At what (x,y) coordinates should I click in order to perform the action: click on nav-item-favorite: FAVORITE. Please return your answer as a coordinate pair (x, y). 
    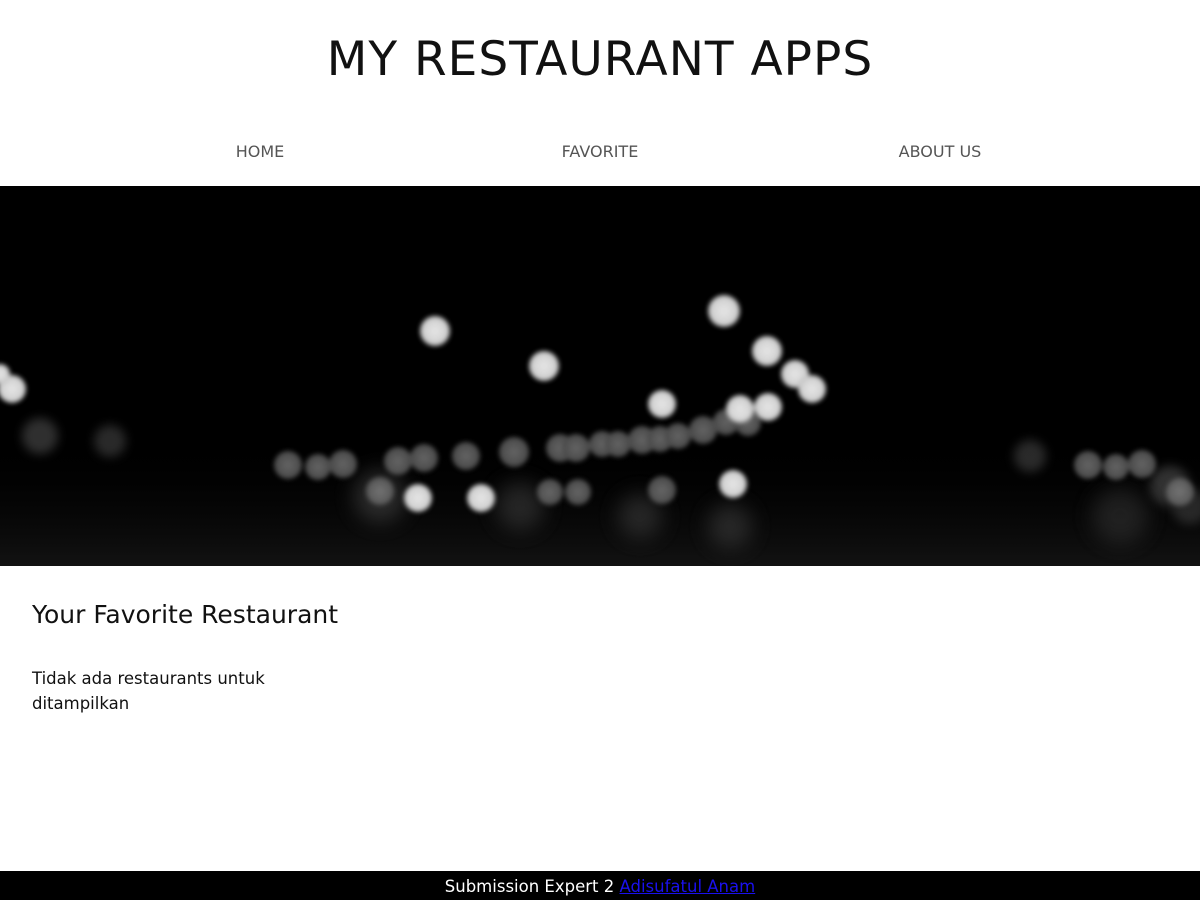
    Looking at the image, I should click on (600, 152).